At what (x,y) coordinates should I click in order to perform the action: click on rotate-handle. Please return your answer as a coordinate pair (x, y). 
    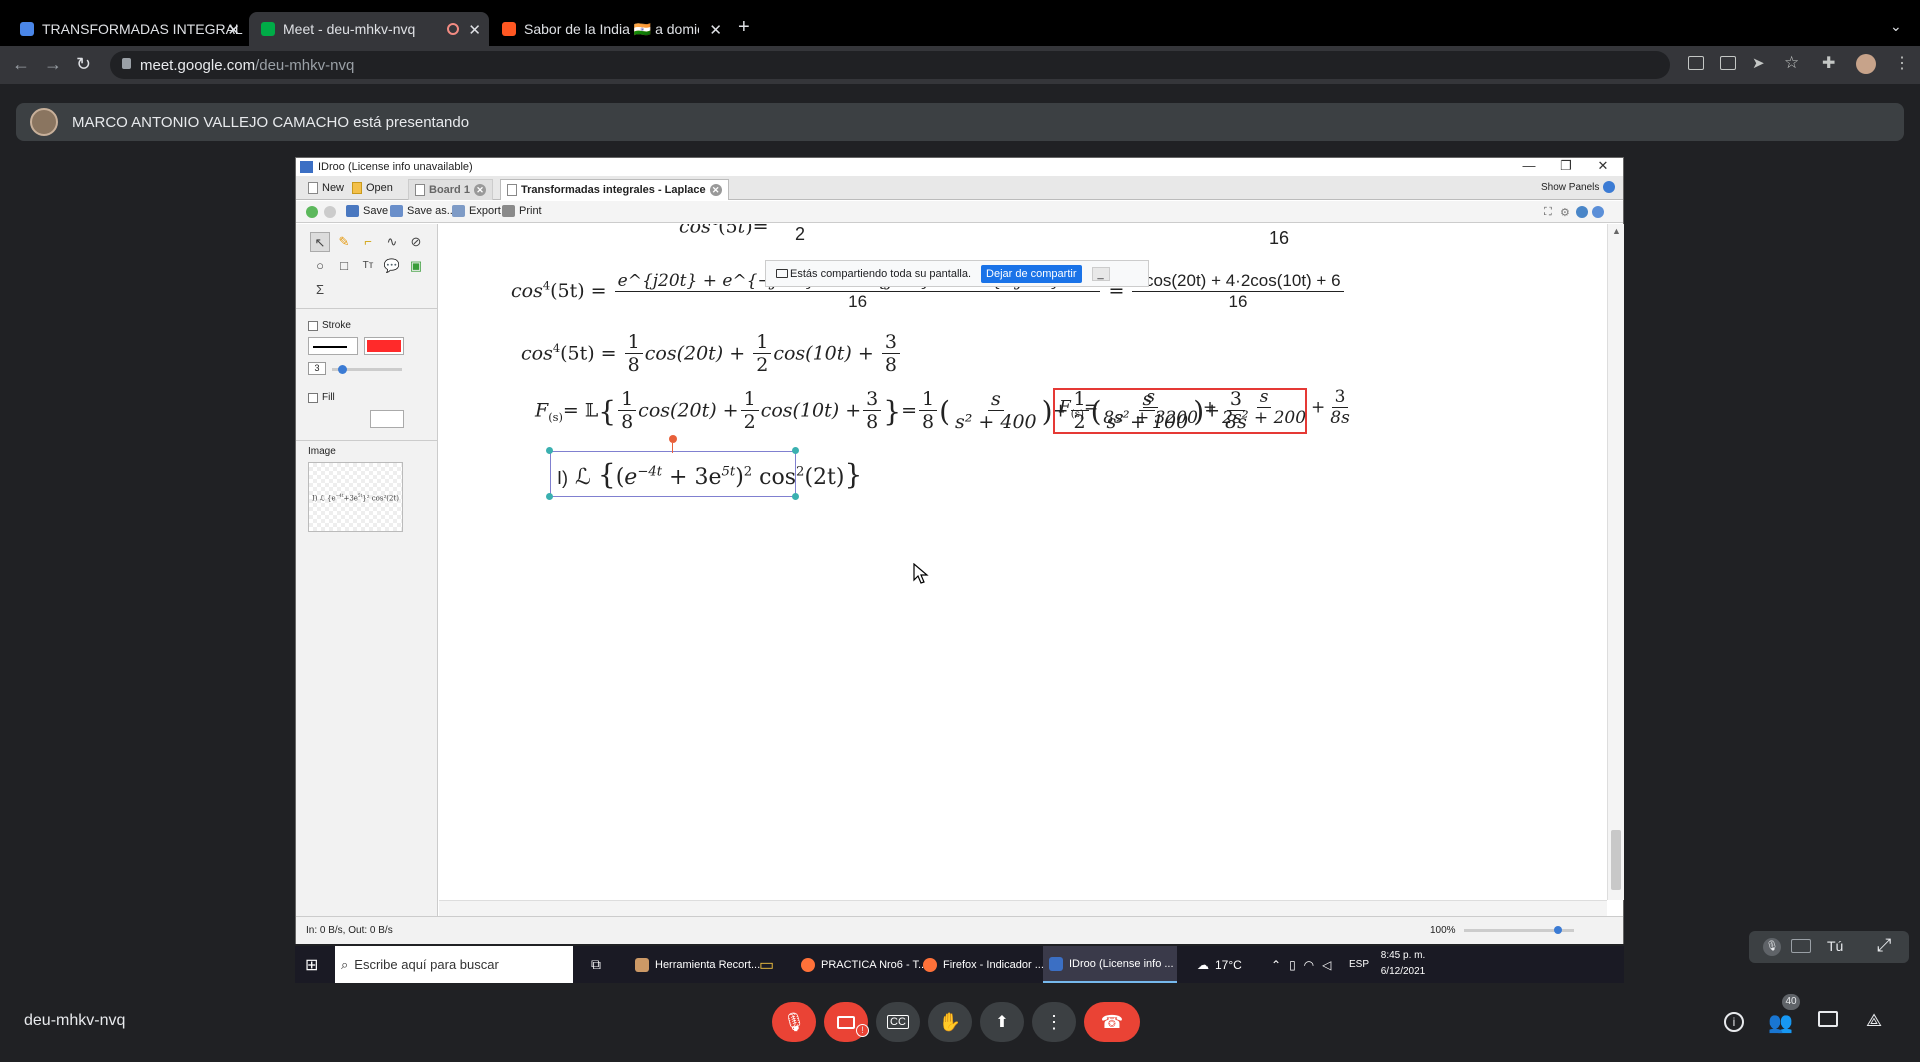
    Looking at the image, I should click on (673, 439).